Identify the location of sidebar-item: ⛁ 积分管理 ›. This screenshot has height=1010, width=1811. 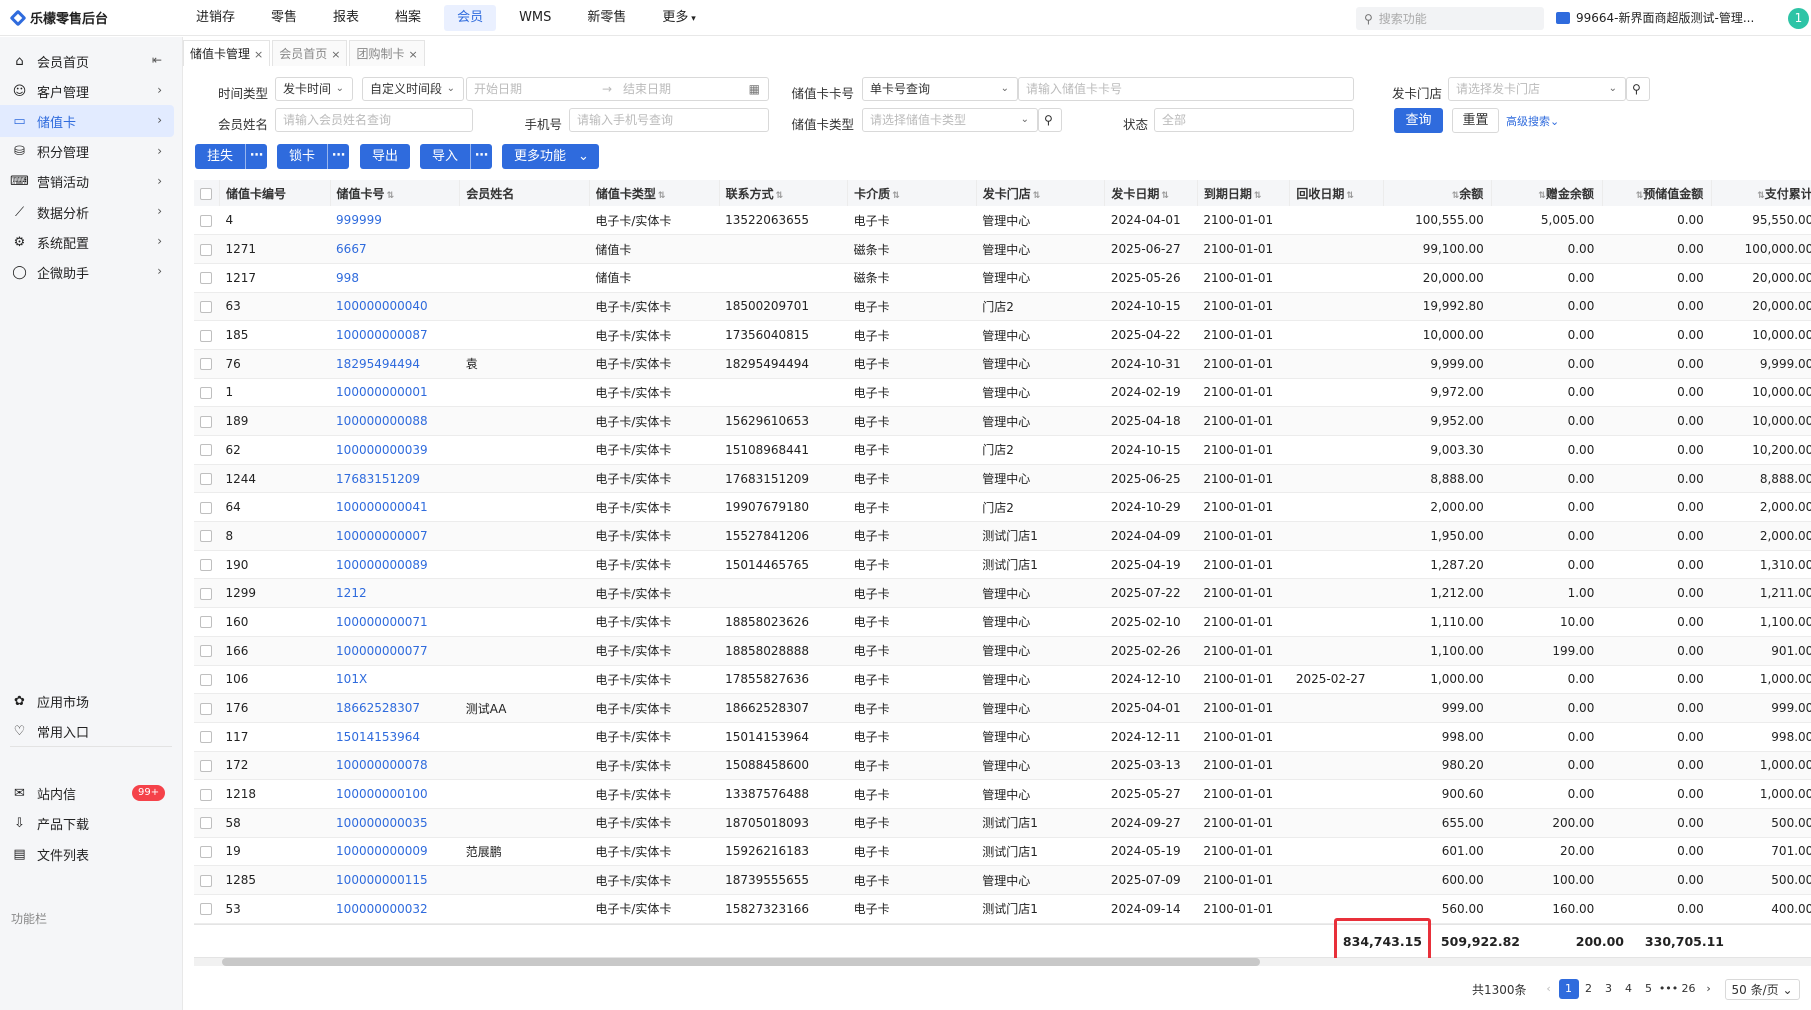
(87, 152).